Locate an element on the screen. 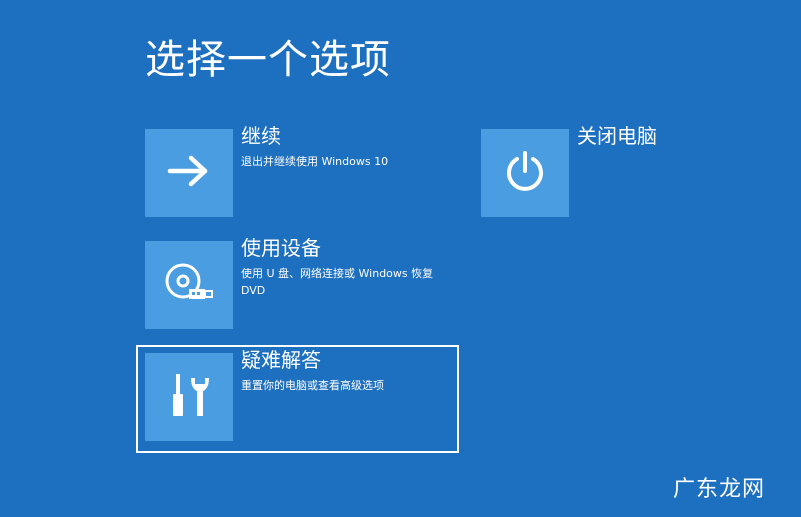 The image size is (801, 517). power-icon is located at coordinates (525, 173).